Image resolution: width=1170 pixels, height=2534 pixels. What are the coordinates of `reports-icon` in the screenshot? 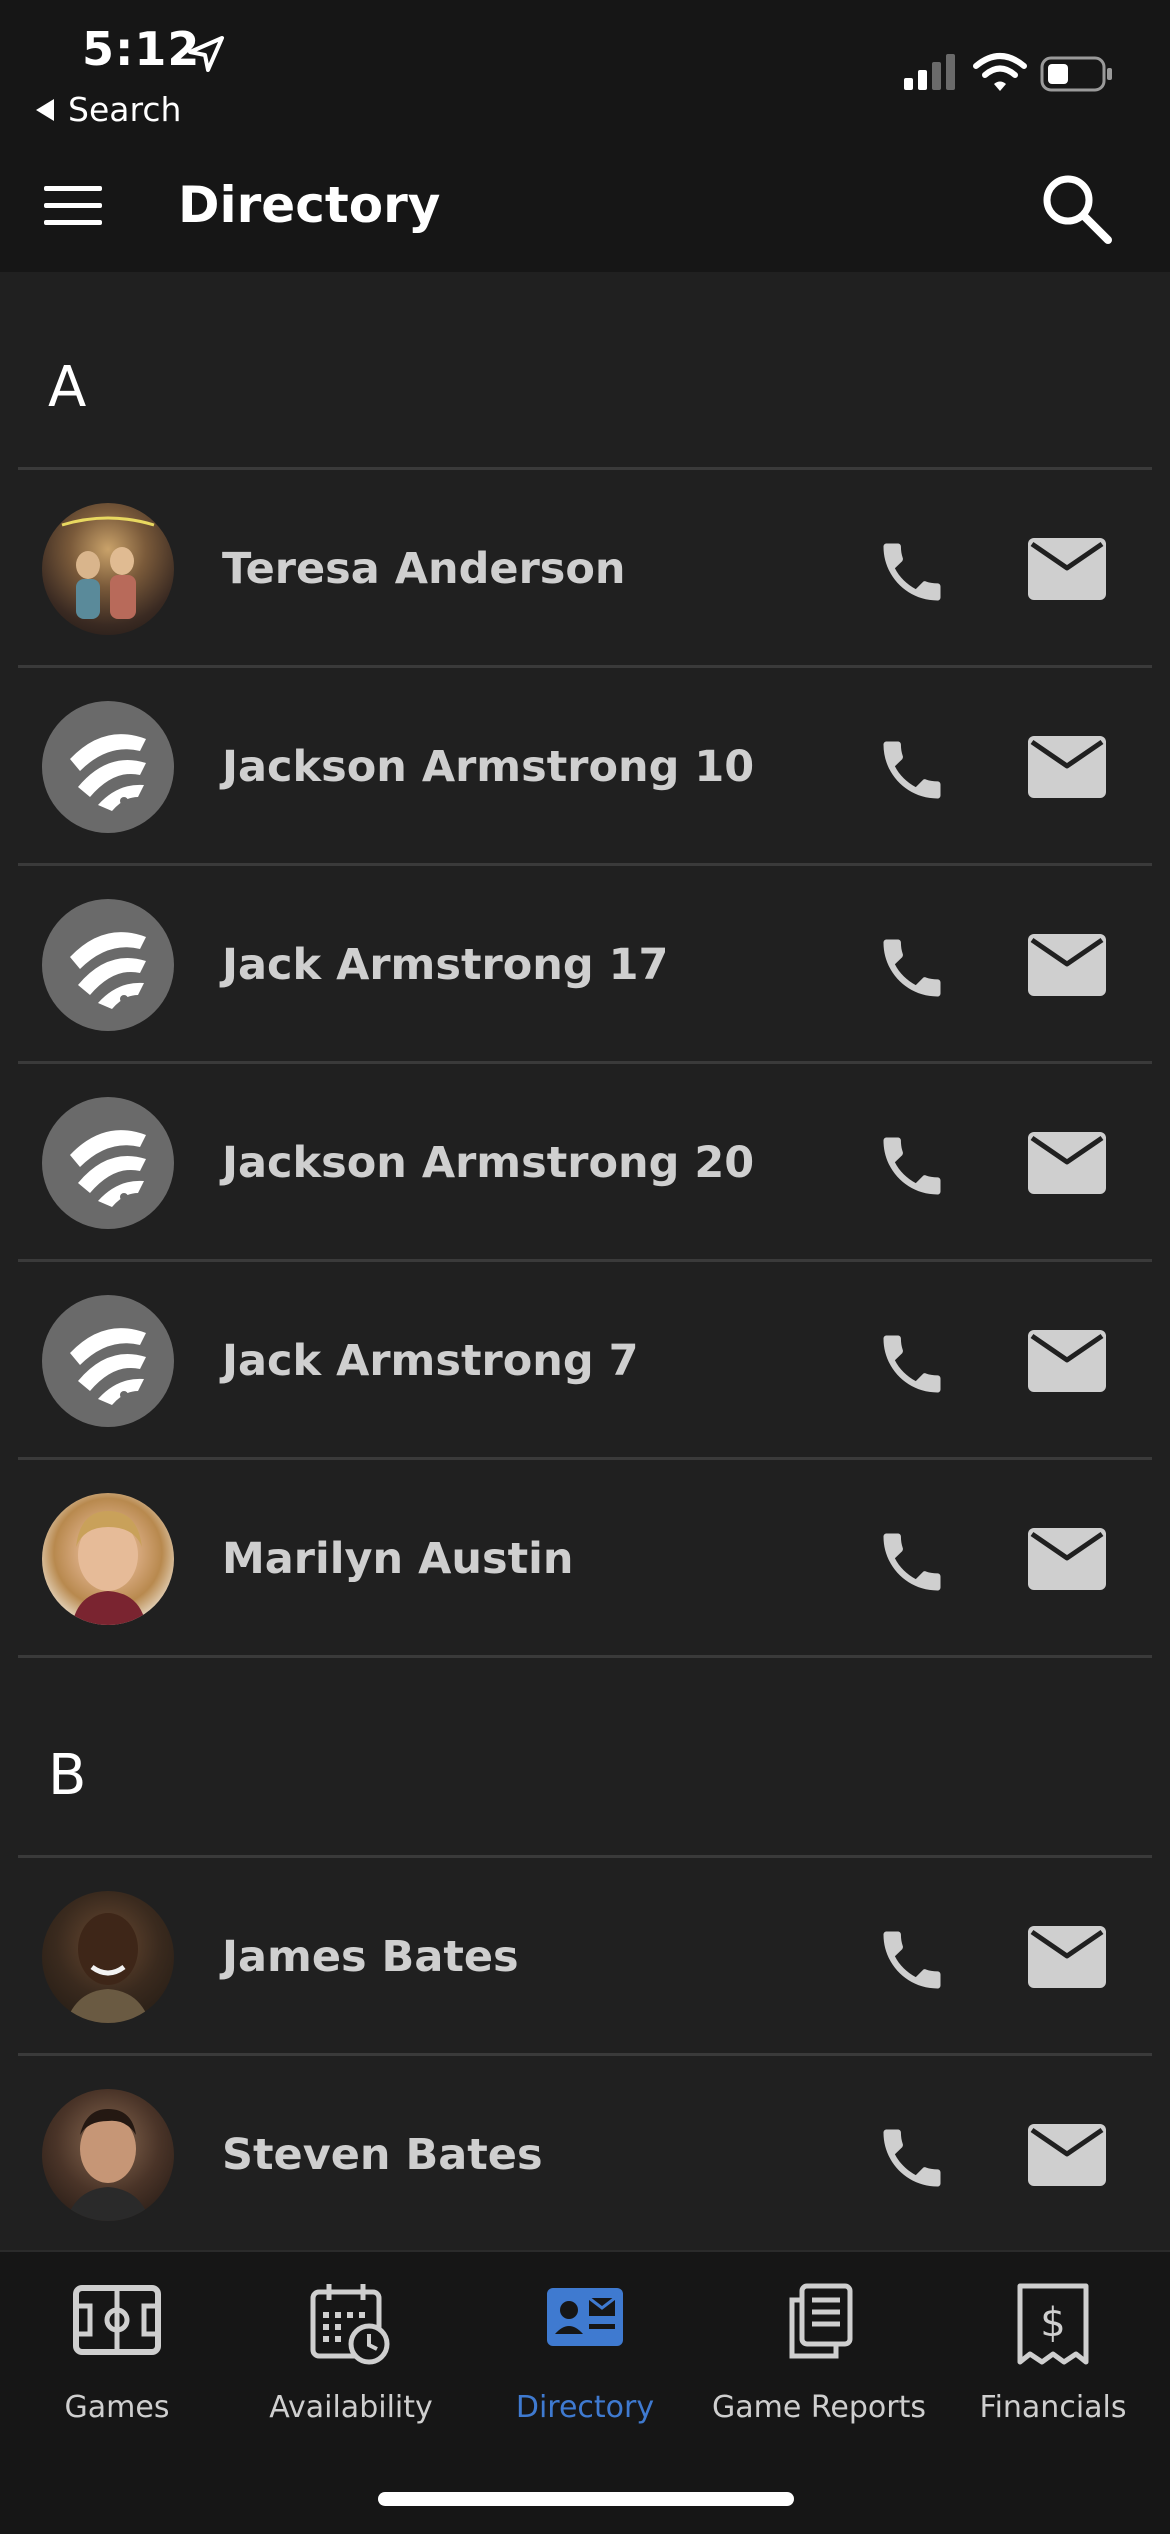 It's located at (821, 2321).